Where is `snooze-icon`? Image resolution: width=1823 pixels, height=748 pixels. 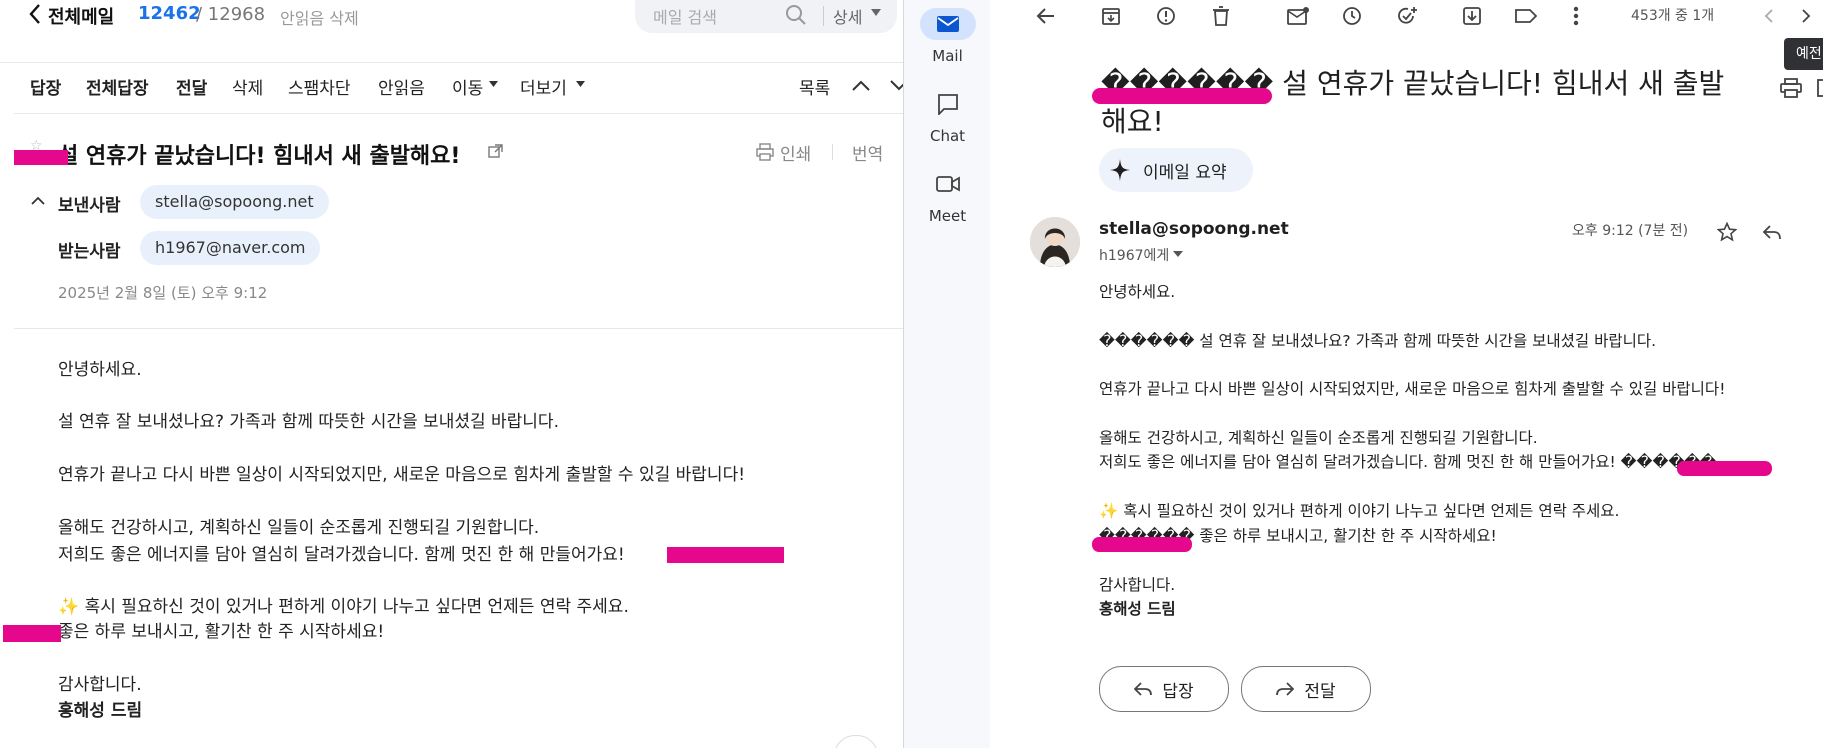
snooze-icon is located at coordinates (1352, 16).